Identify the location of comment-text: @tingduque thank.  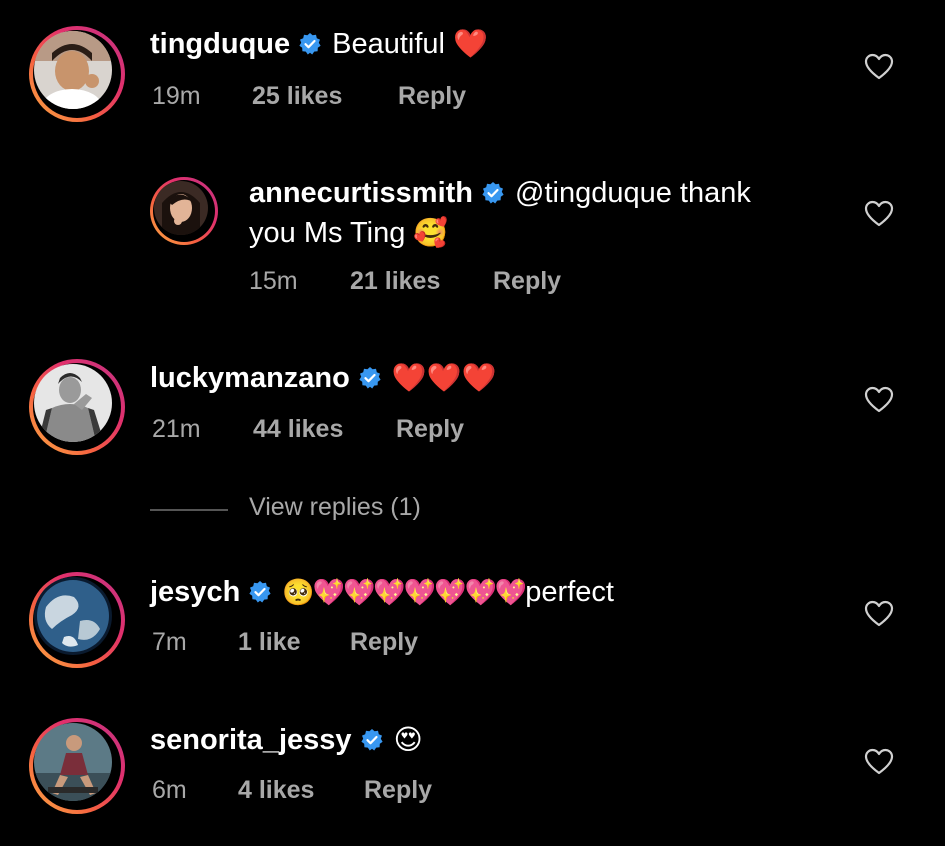
(633, 193).